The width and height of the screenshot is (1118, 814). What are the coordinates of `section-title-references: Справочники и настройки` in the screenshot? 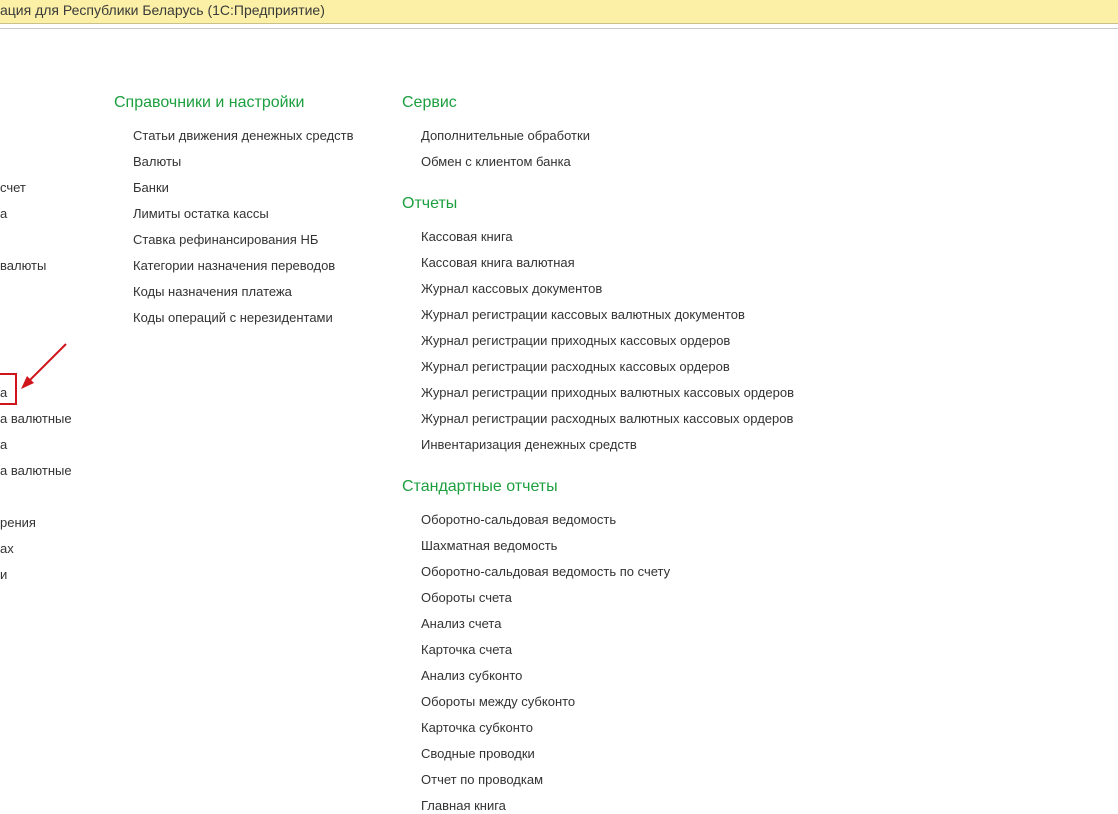 It's located at (209, 102).